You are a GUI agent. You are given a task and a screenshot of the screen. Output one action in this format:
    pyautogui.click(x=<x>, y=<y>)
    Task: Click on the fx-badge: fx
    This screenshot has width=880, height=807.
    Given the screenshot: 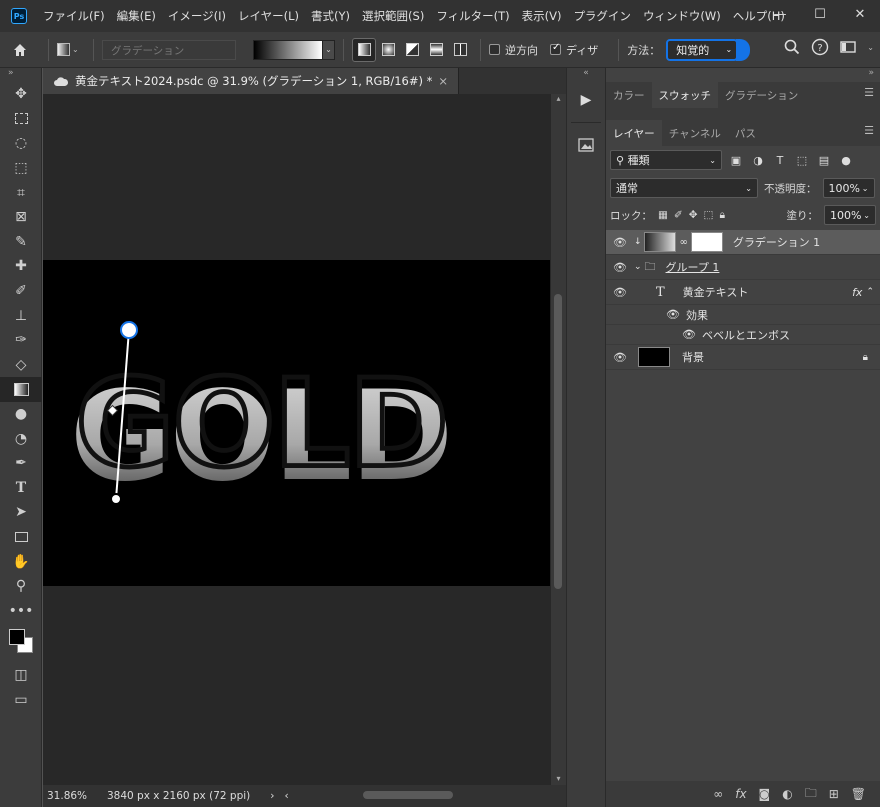 What is the action you would take?
    pyautogui.click(x=857, y=292)
    